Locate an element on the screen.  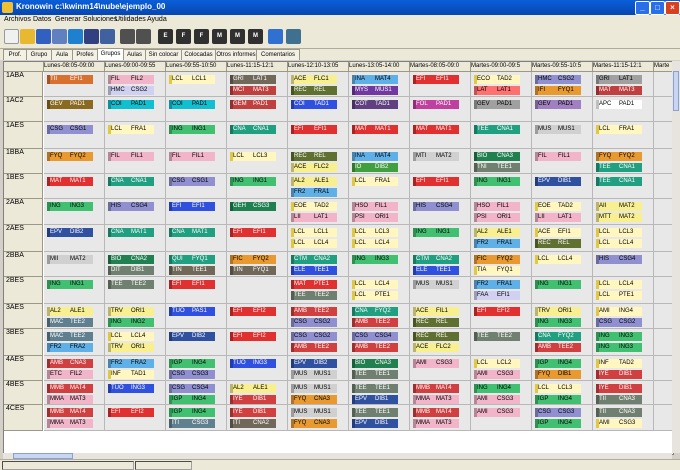
database-icon is located at coordinates (75, 36).